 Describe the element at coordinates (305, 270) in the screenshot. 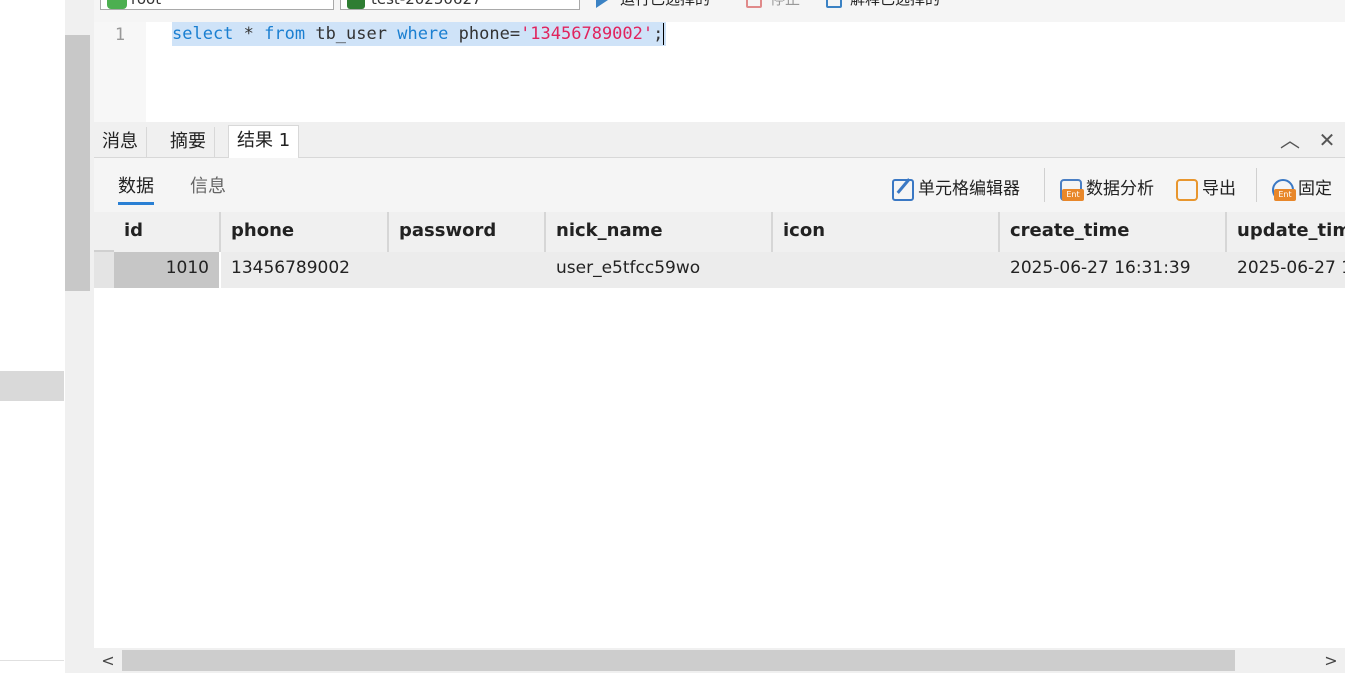

I see `cell-phone: 13456789002` at that location.